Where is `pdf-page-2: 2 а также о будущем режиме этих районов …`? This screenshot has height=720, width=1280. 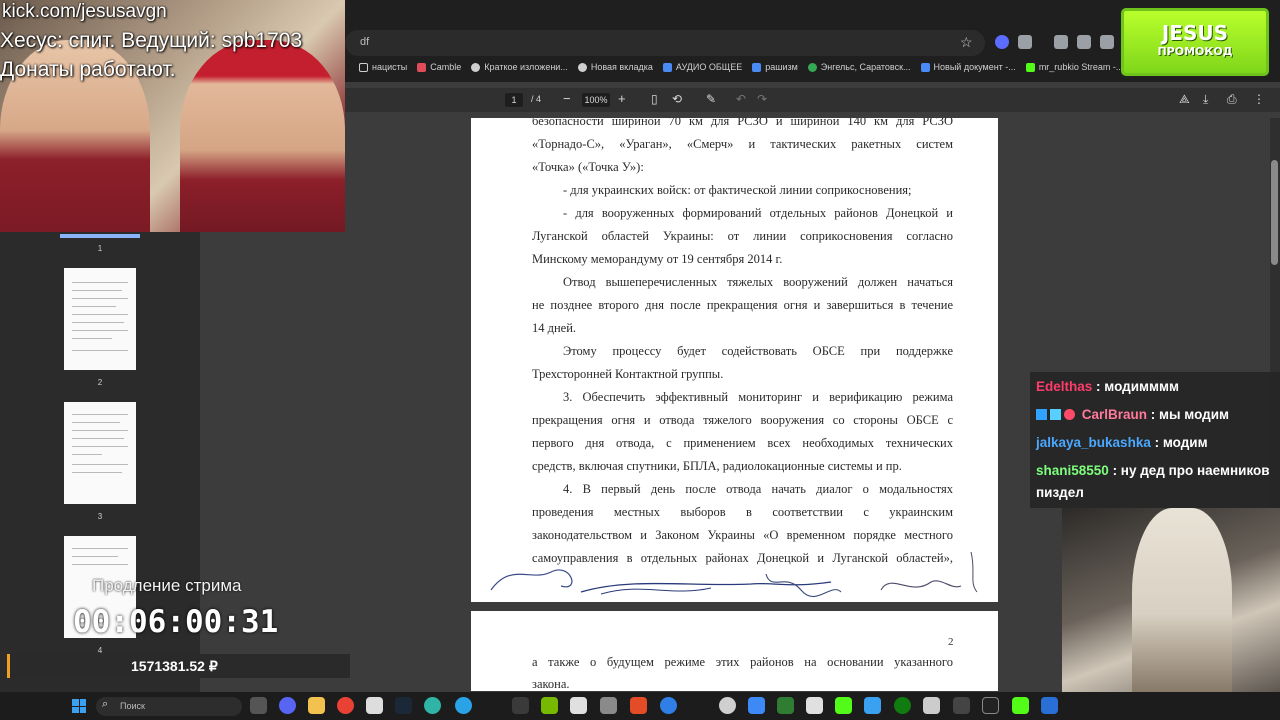 pdf-page-2: 2 а также о будущем режиме этих районов … is located at coordinates (734, 651).